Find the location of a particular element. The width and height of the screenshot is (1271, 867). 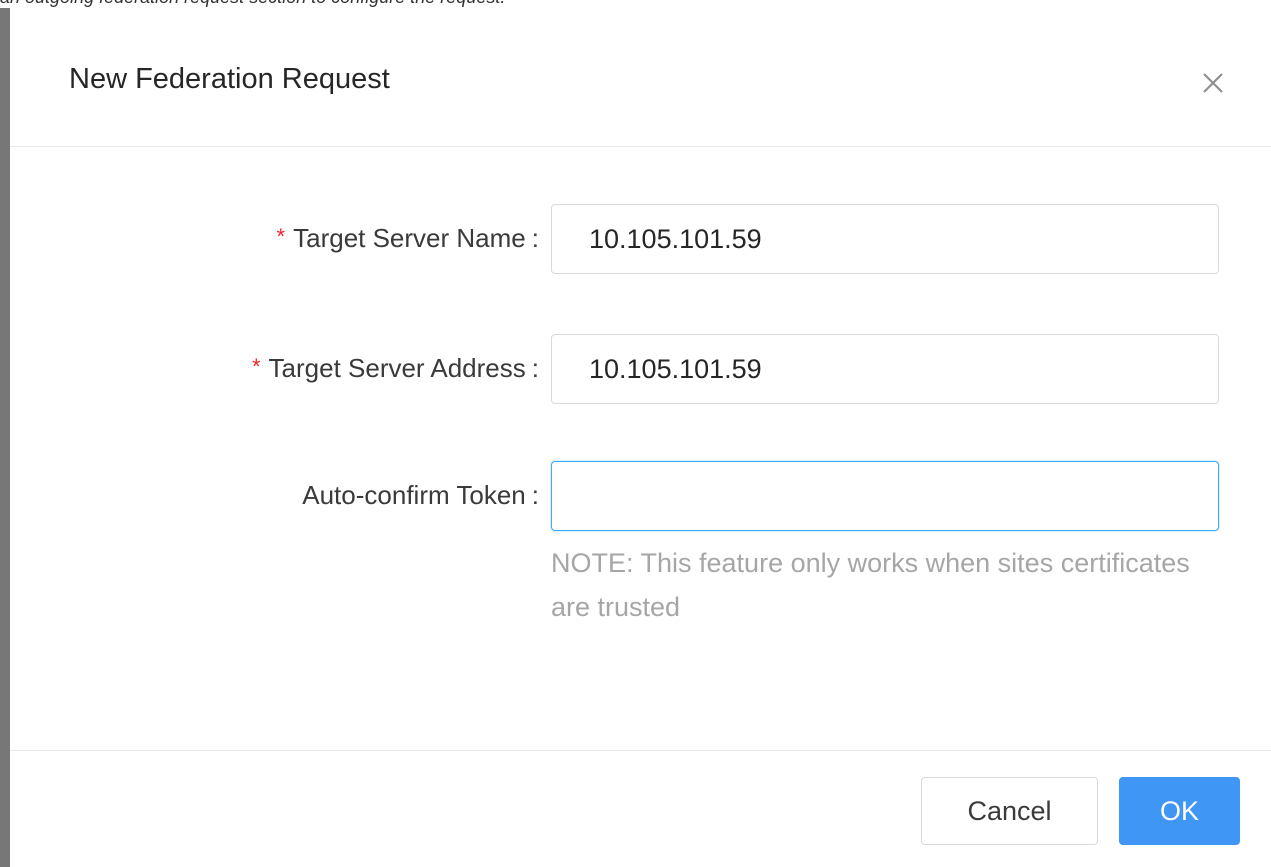

target-server-name-row: * Target Server Name: is located at coordinates (640, 239).